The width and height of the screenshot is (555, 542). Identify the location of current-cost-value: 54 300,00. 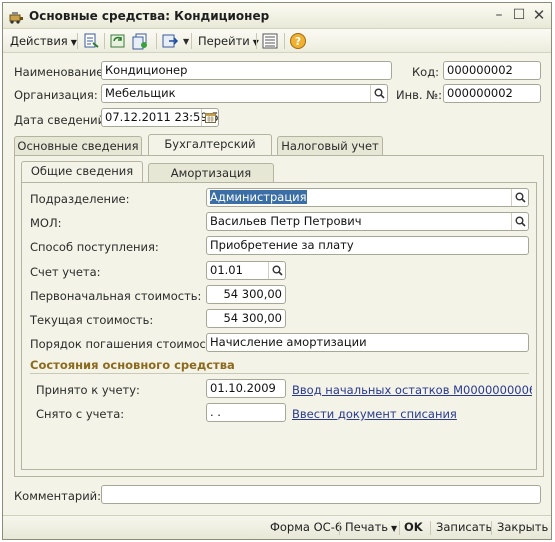
(252, 318).